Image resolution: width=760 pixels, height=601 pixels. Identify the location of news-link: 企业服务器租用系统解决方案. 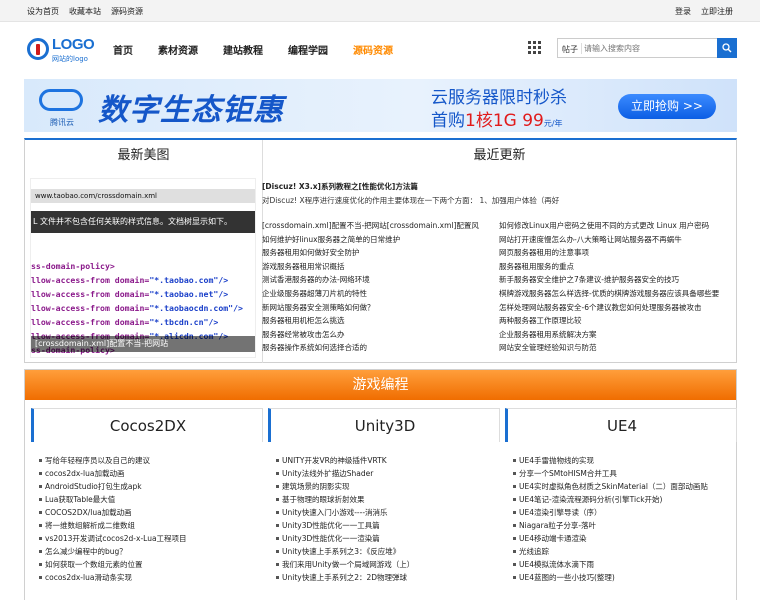
(617, 335).